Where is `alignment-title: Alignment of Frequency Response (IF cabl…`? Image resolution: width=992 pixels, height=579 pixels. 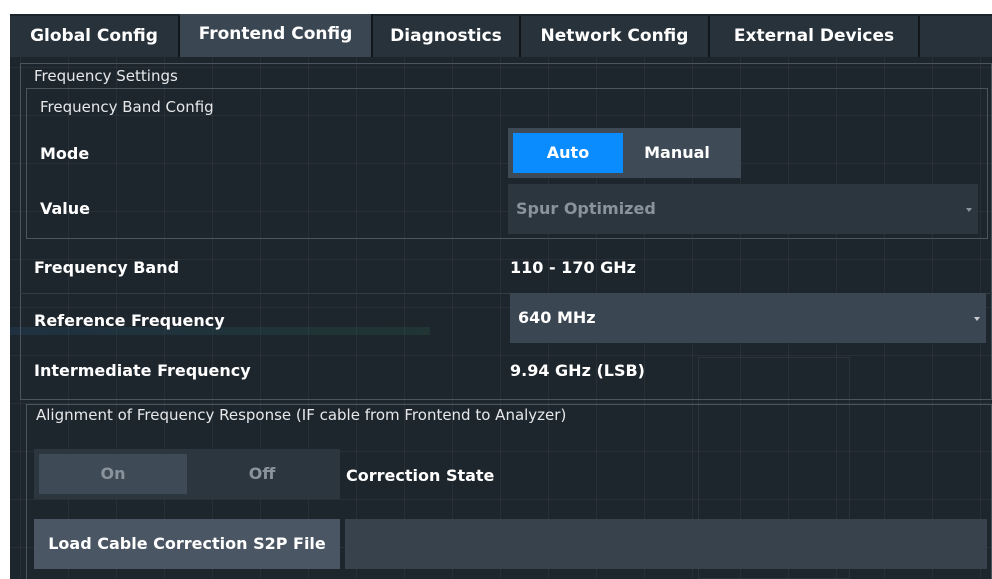 alignment-title: Alignment of Frequency Response (IF cabl… is located at coordinates (301, 415).